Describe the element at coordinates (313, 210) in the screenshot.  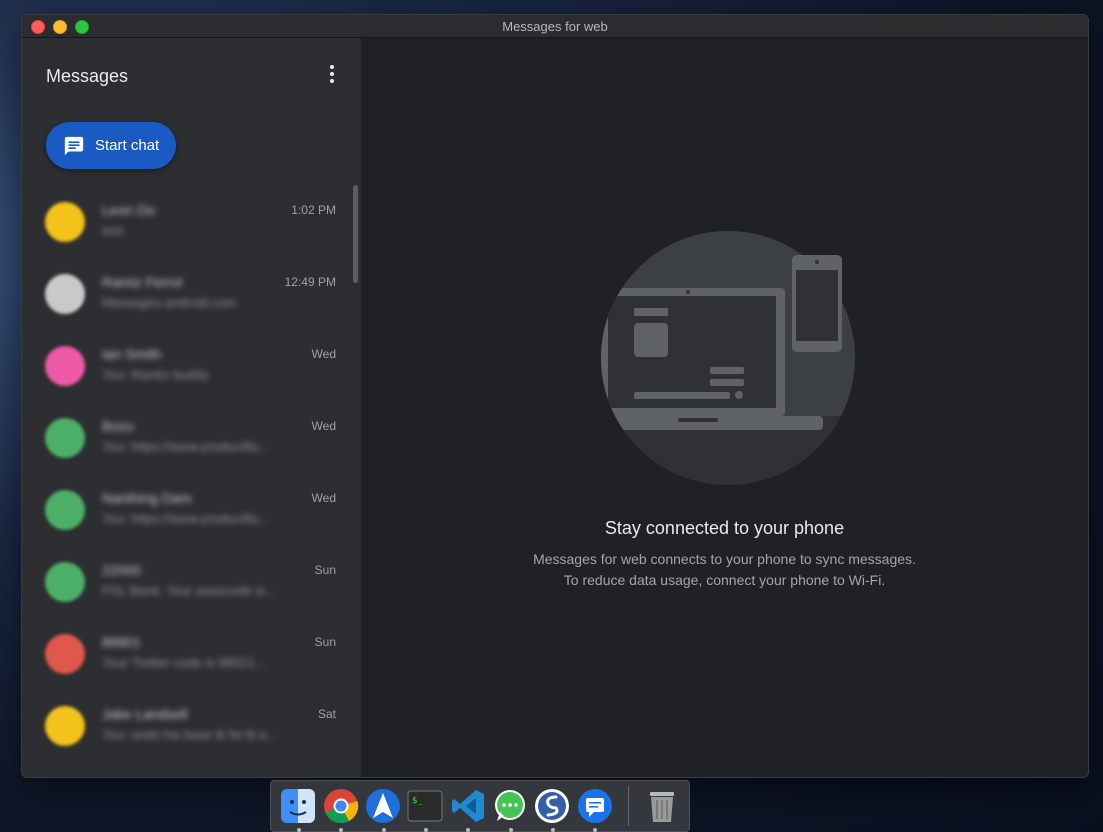
I see `conversation-time: 1:02 PM` at that location.